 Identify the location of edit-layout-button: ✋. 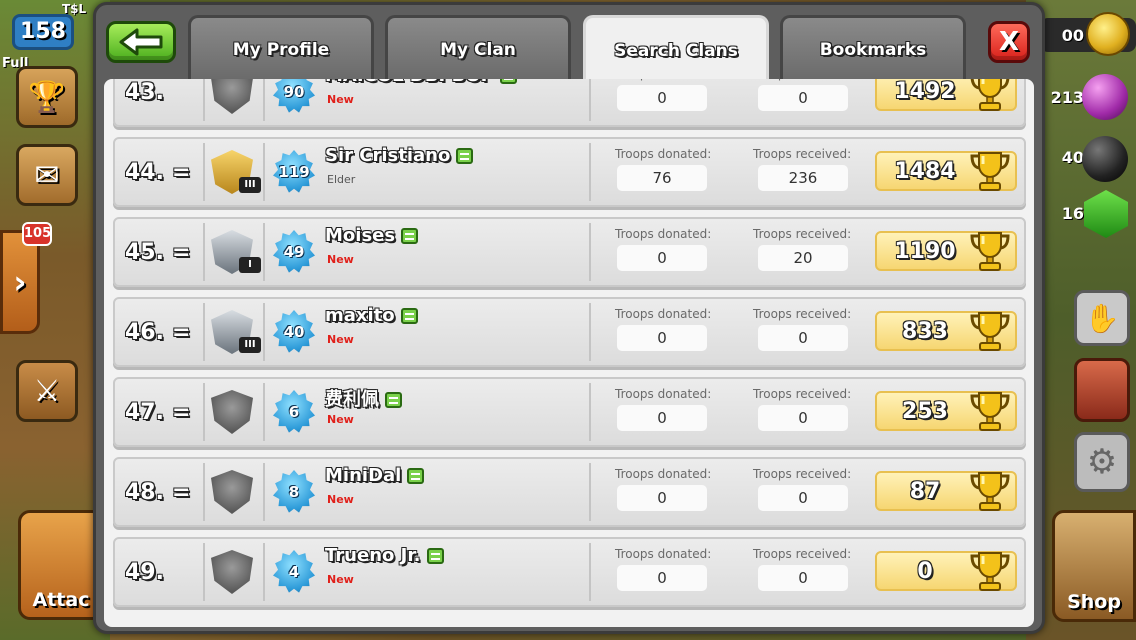
(1102, 318).